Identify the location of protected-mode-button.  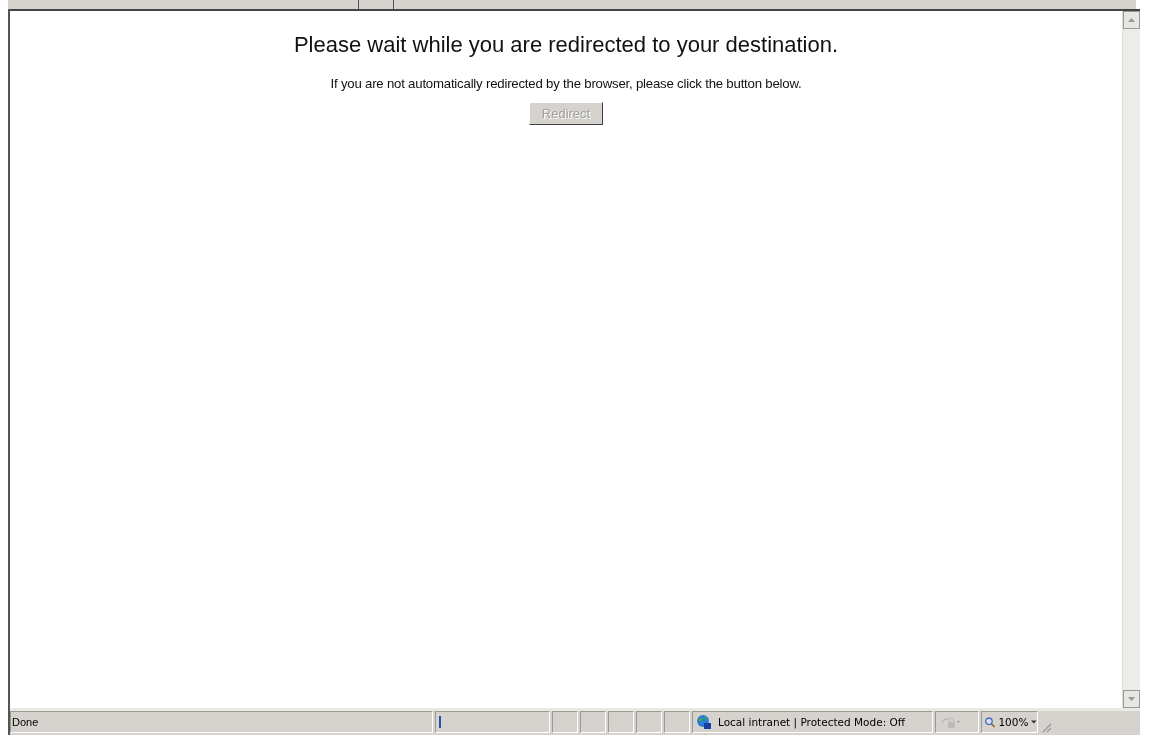
(957, 722).